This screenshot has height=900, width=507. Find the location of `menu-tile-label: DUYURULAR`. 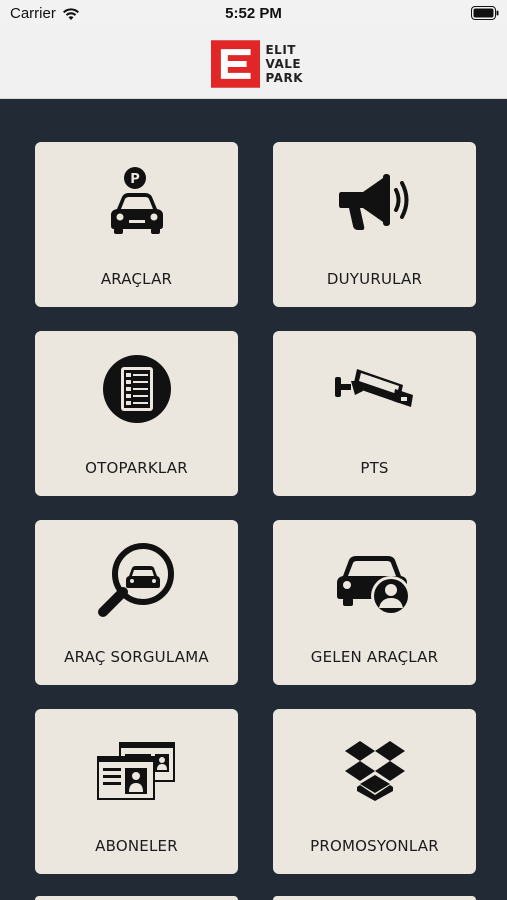

menu-tile-label: DUYURULAR is located at coordinates (374, 279).